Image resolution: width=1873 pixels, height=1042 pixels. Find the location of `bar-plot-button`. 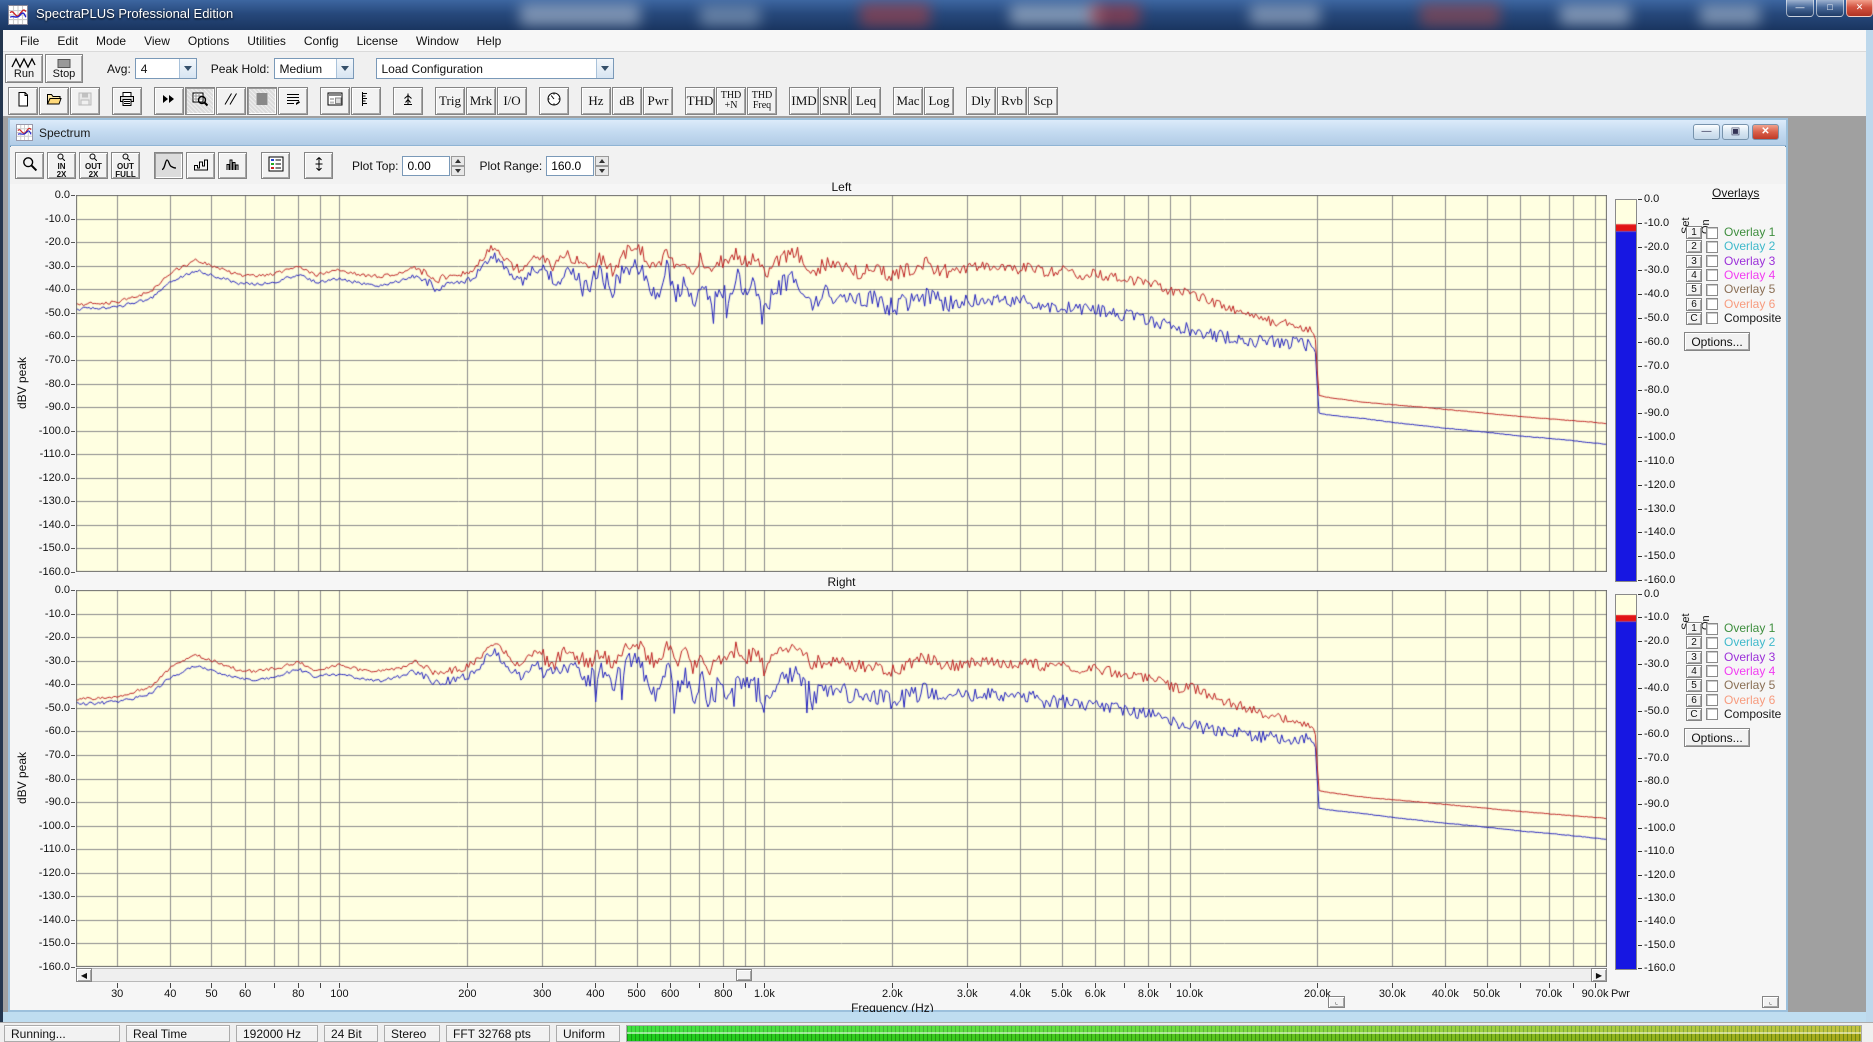

bar-plot-button is located at coordinates (200, 165).